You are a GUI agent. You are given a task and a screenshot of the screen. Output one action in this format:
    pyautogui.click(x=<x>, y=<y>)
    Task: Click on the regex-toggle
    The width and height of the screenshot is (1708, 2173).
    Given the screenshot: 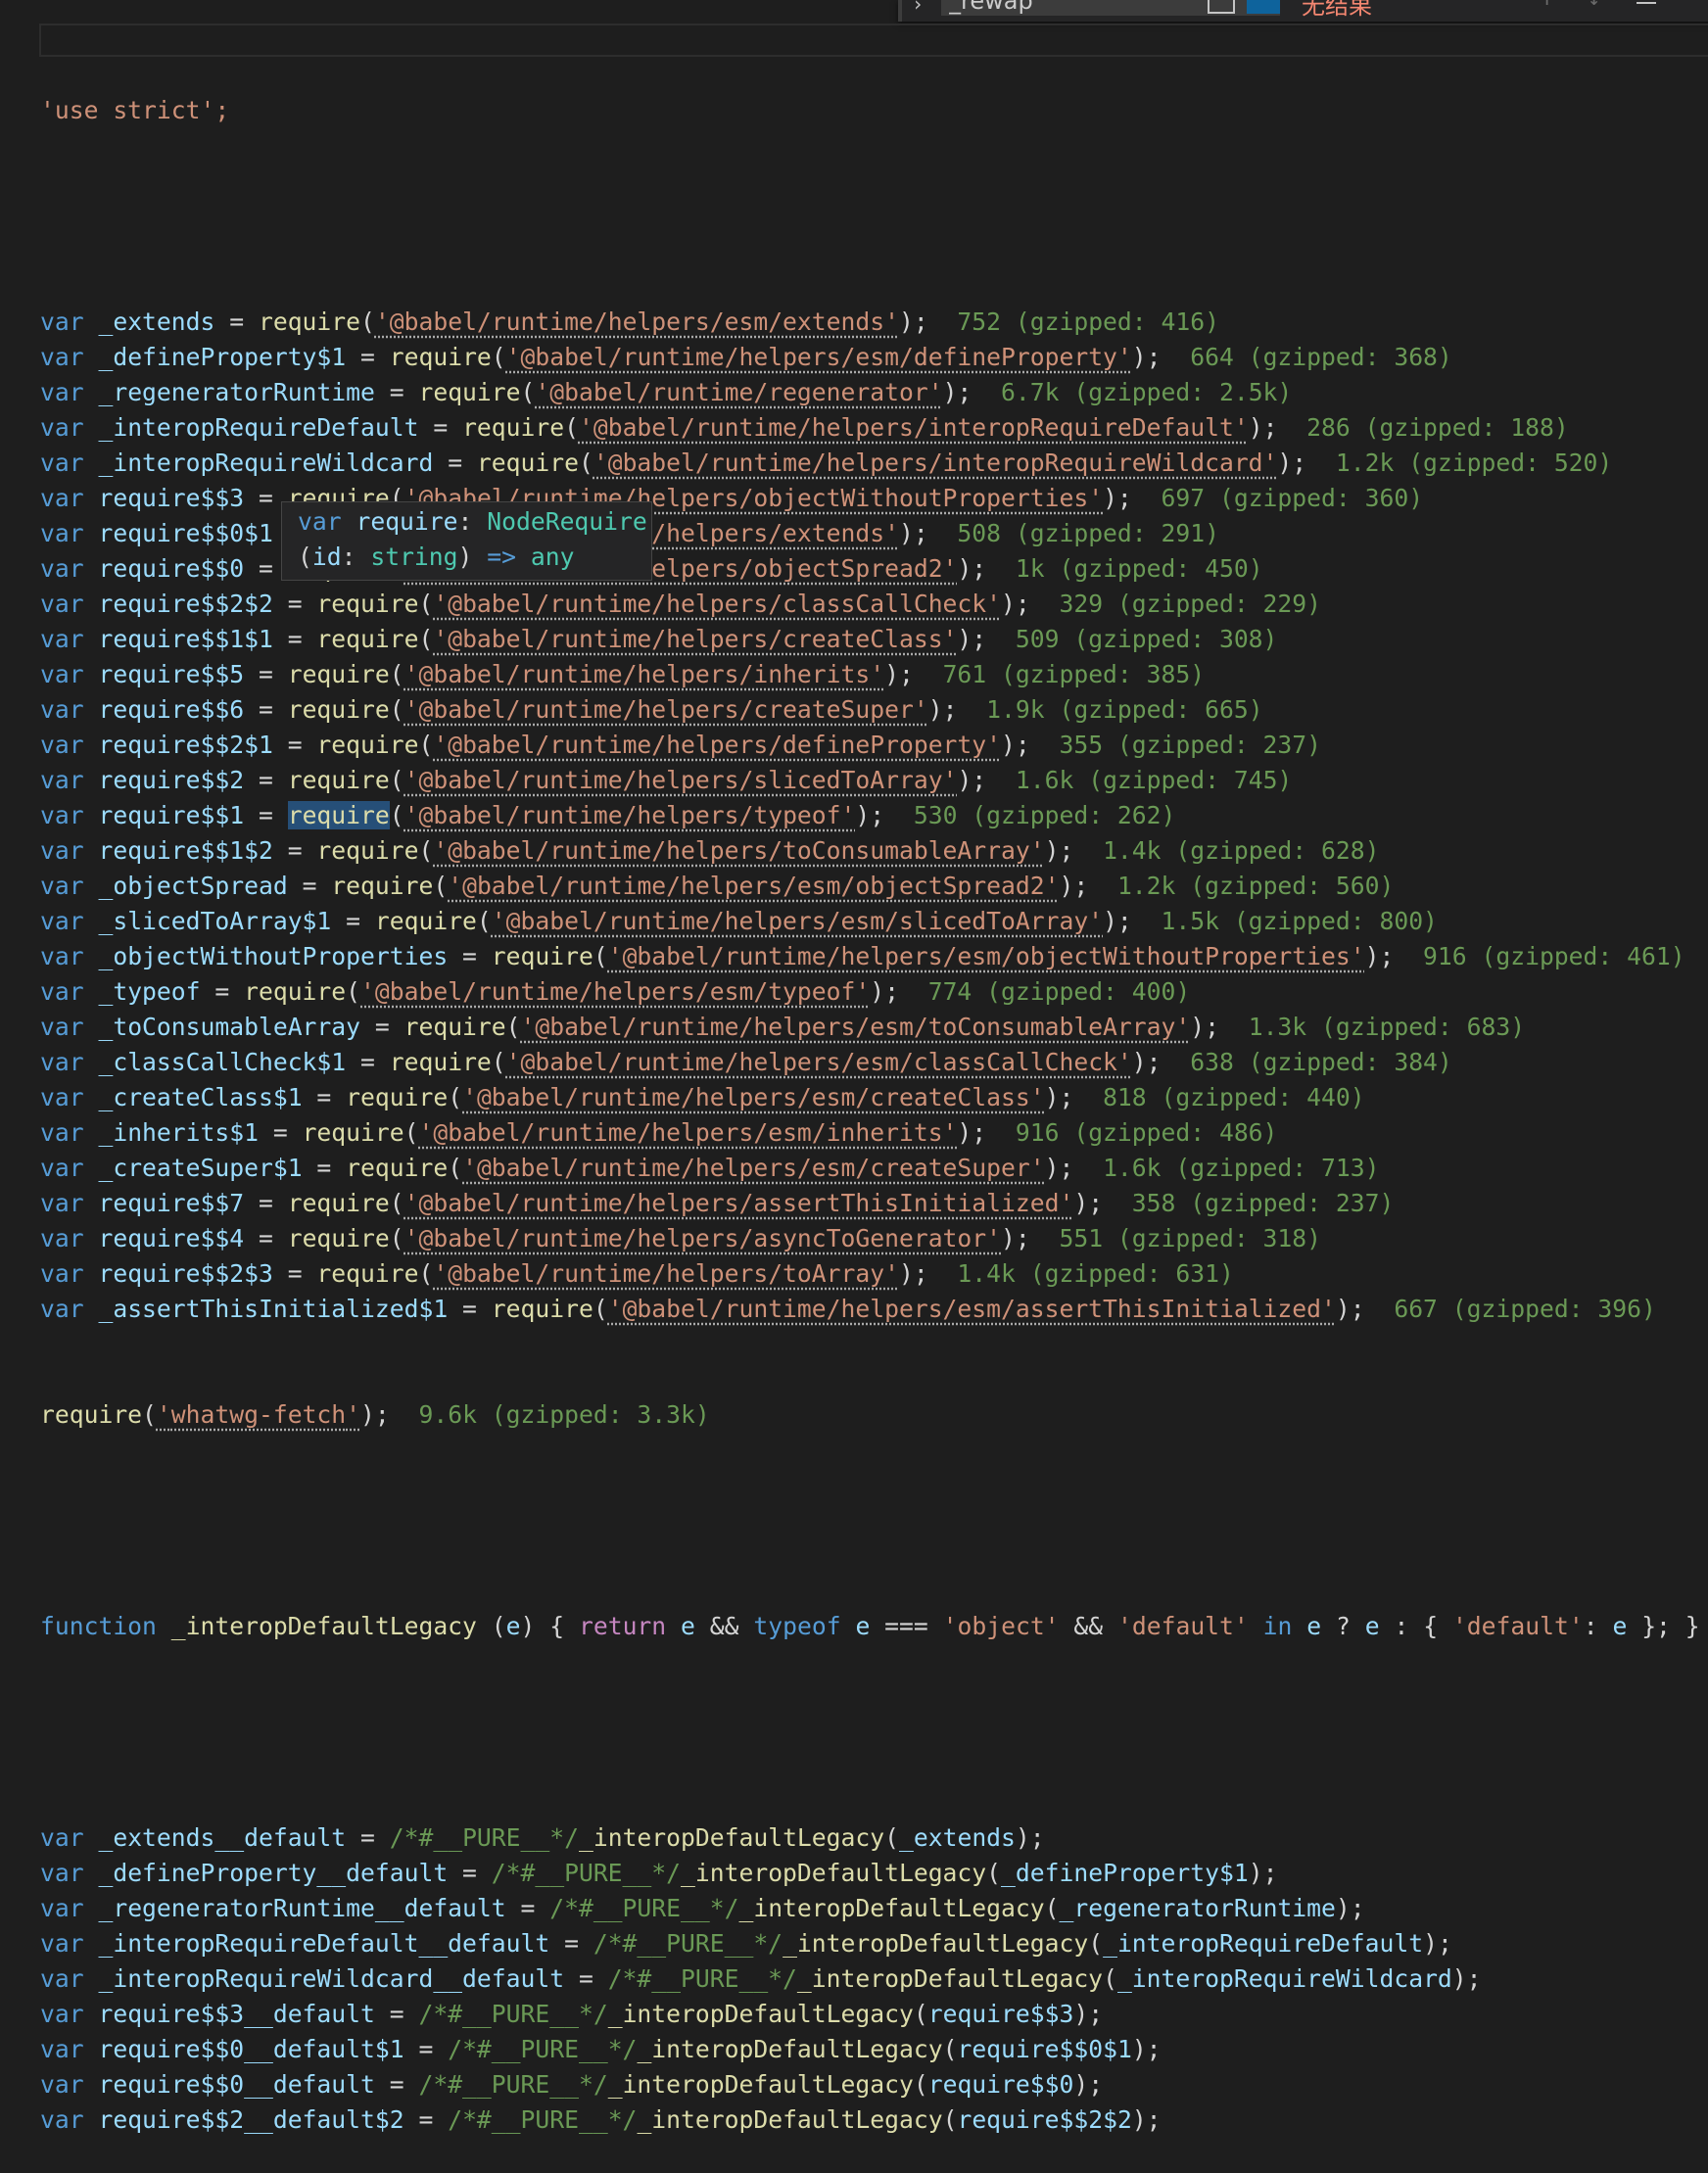 What is the action you would take?
    pyautogui.click(x=1263, y=7)
    